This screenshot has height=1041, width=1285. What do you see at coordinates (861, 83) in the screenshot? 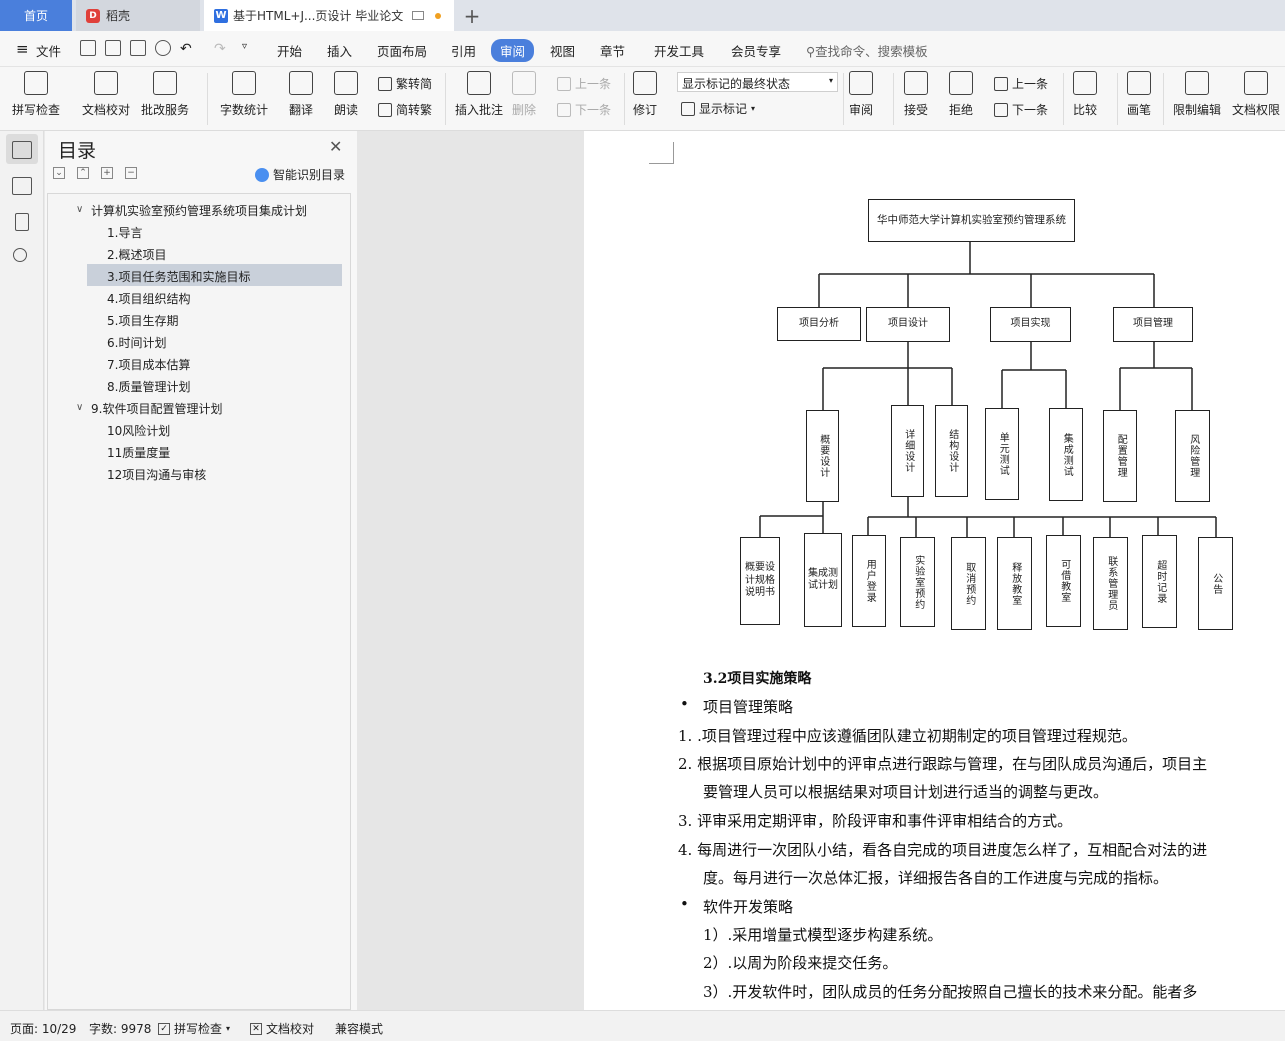
I see `review-pane-icon` at bounding box center [861, 83].